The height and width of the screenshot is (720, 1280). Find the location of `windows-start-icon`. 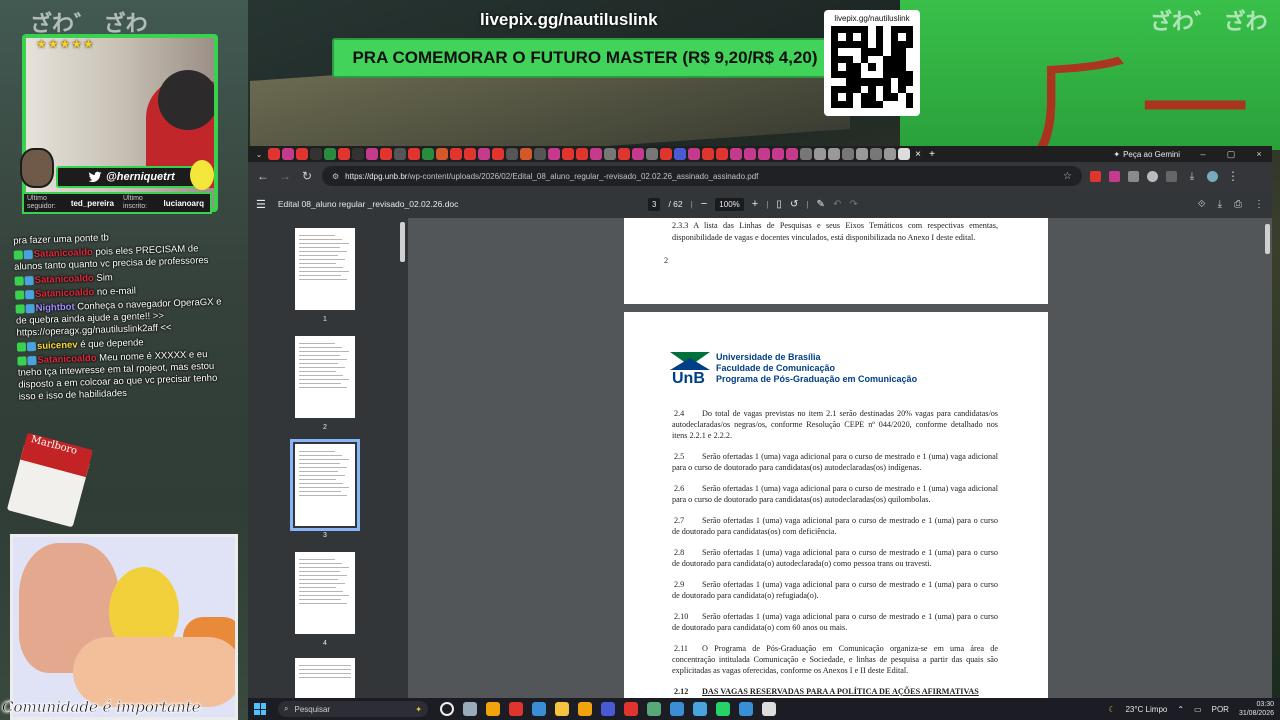

windows-start-icon is located at coordinates (260, 709).